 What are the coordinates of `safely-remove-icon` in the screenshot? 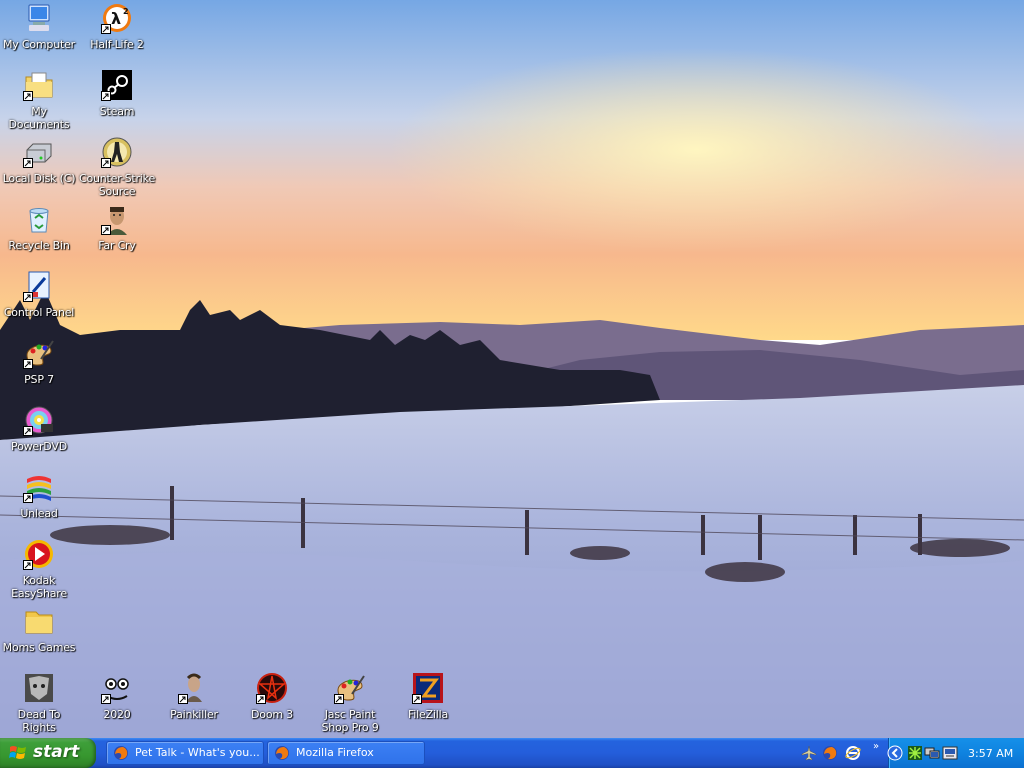 It's located at (950, 753).